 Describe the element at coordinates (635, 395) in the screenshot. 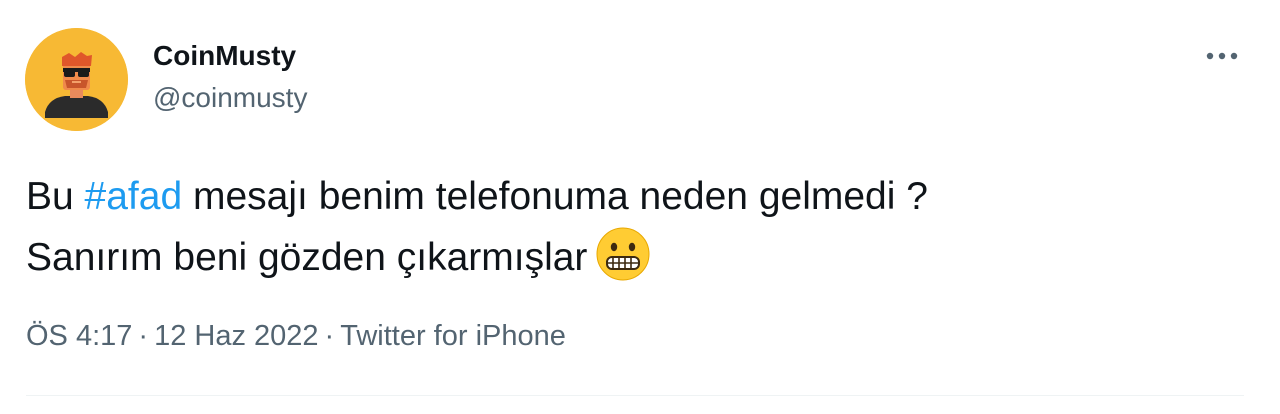

I see `divider` at that location.